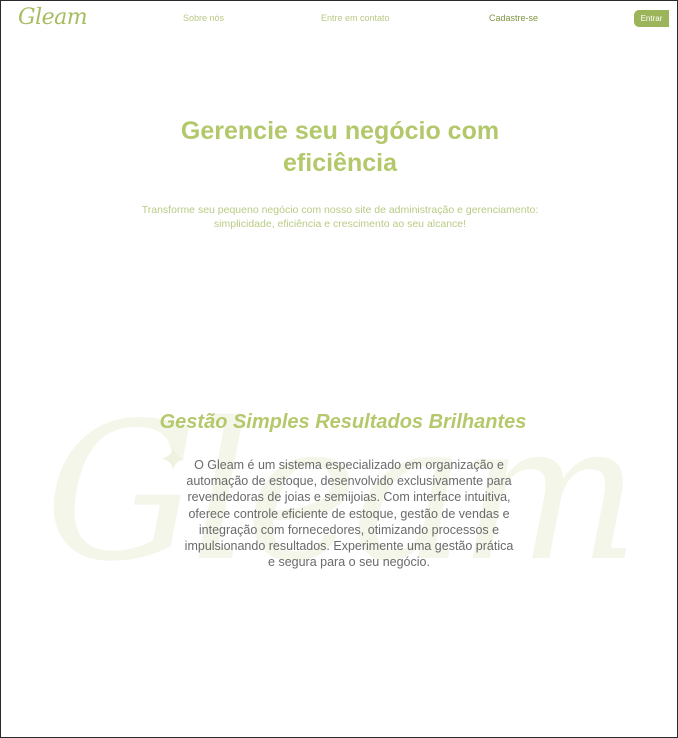  I want to click on hero-title-line-2: eficiência, so click(340, 163).